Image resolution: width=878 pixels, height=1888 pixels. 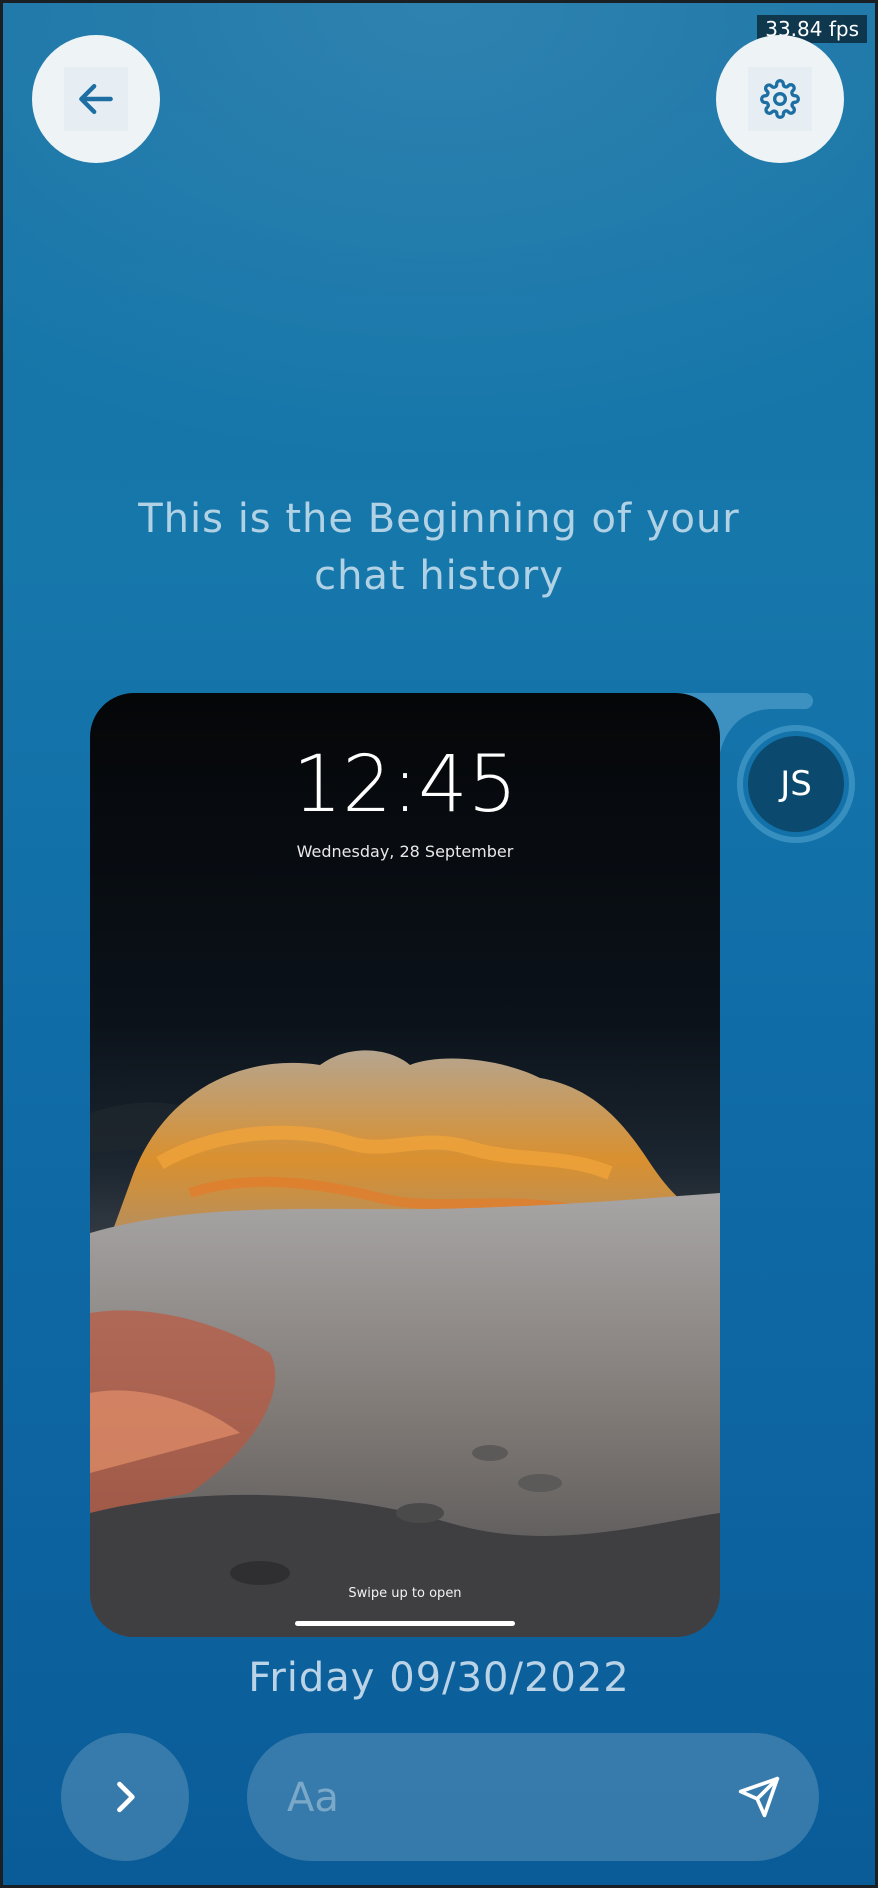 I want to click on chevron-right-icon, so click(x=126, y=1797).